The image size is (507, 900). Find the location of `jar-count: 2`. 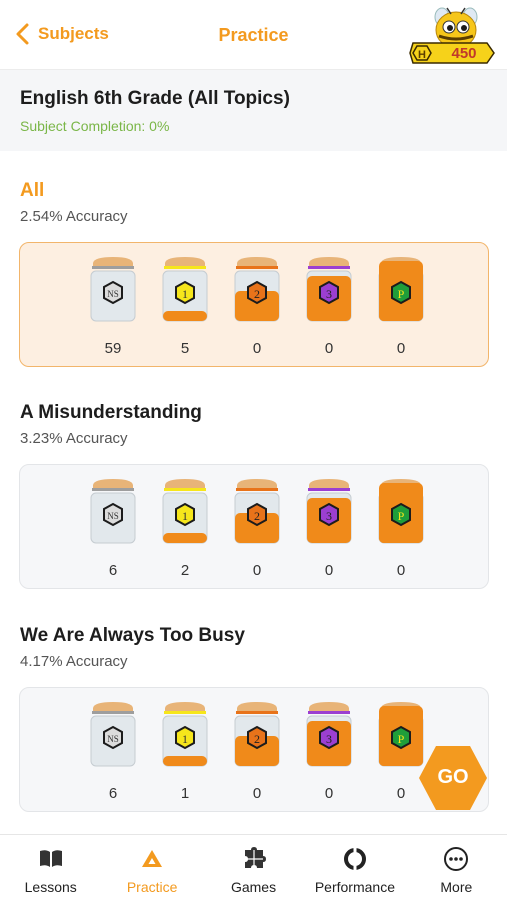

jar-count: 2 is located at coordinates (185, 570).